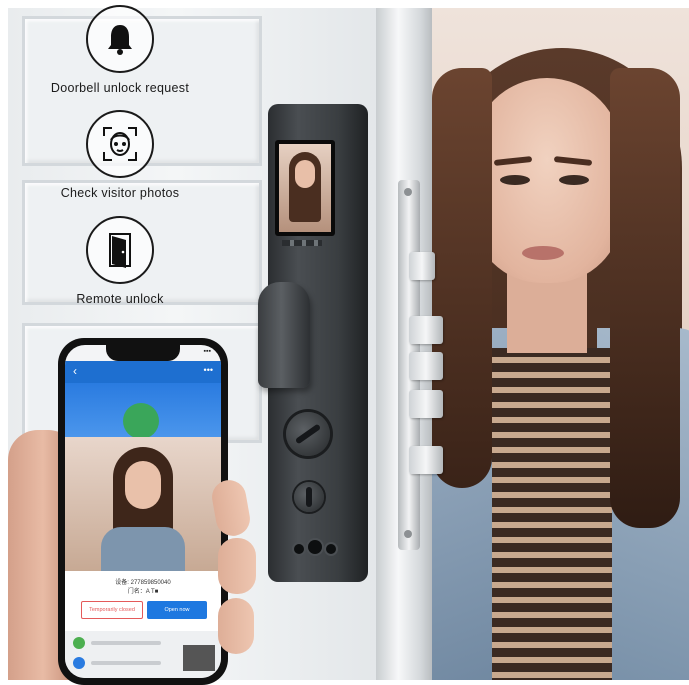  What do you see at coordinates (305, 188) in the screenshot?
I see `lock-display-screen` at bounding box center [305, 188].